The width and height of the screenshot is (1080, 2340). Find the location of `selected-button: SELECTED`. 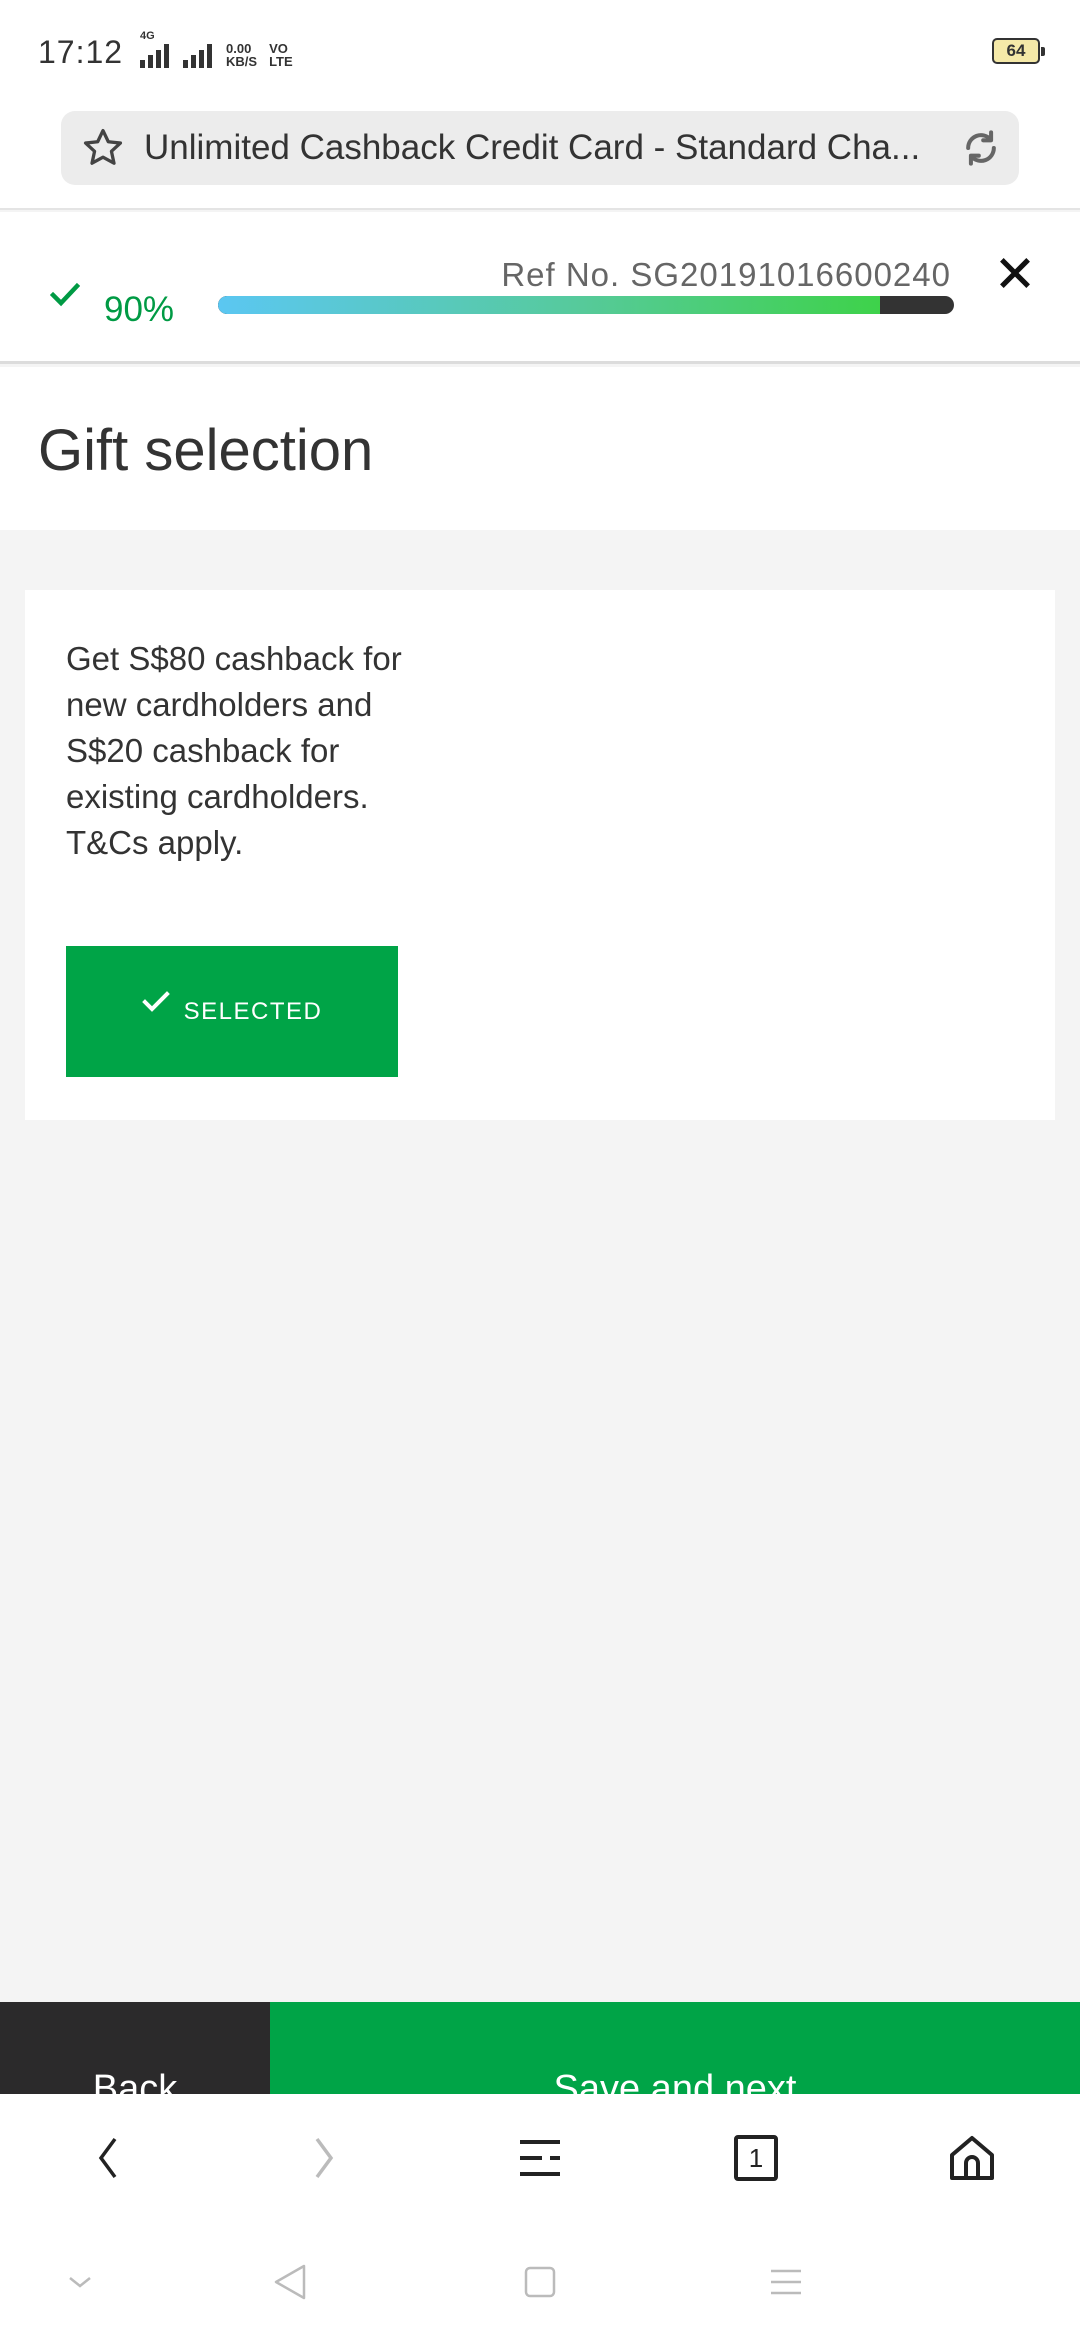

selected-button: SELECTED is located at coordinates (232, 1011).